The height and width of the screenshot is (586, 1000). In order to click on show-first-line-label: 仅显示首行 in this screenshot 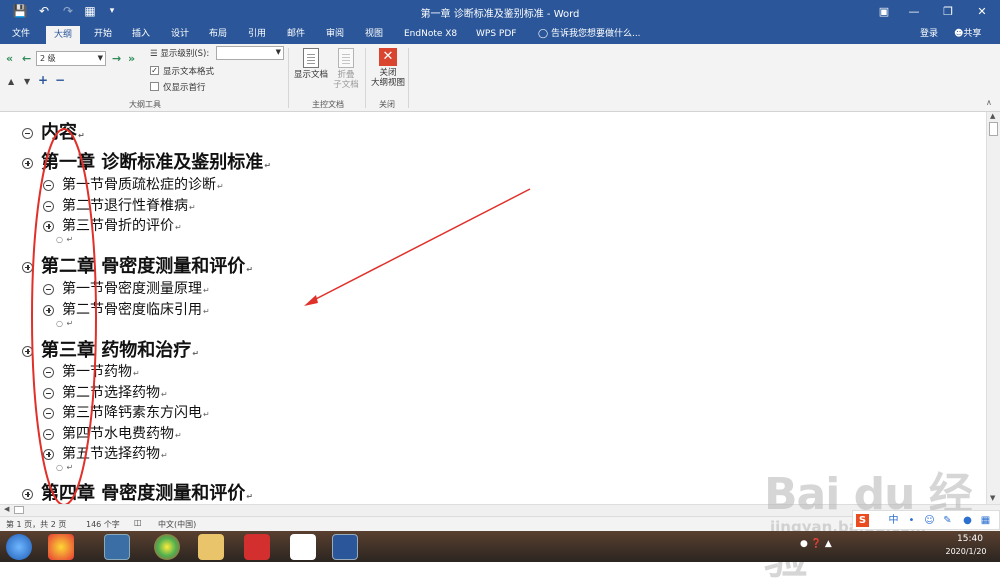, I will do `click(184, 88)`.